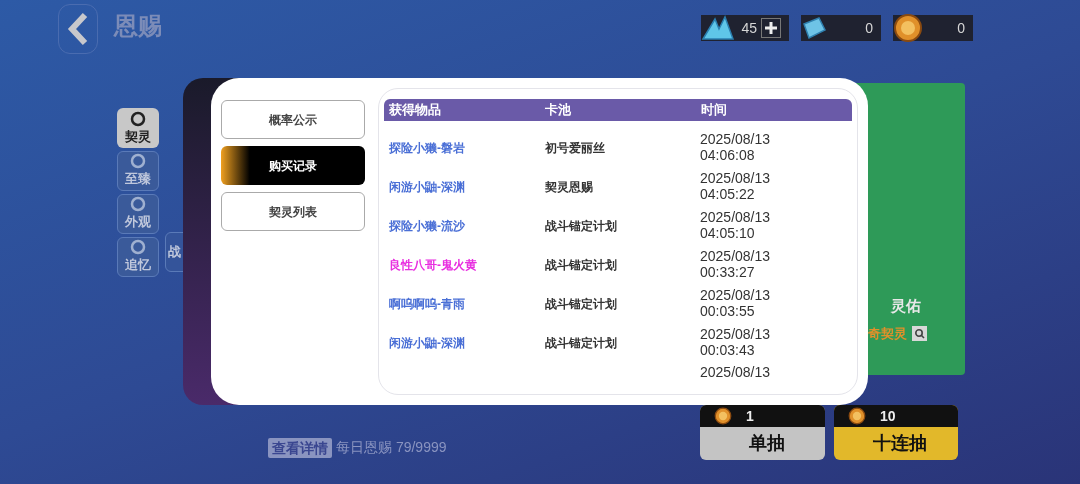 Image resolution: width=1080 pixels, height=484 pixels. What do you see at coordinates (293, 165) in the screenshot?
I see `menu-button: 购买记录` at bounding box center [293, 165].